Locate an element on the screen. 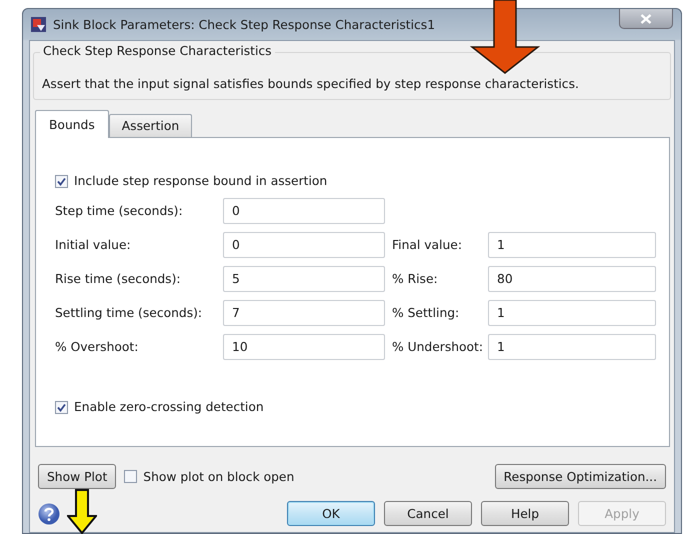 The image size is (690, 534). field-label: Step time (seconds): is located at coordinates (119, 211).